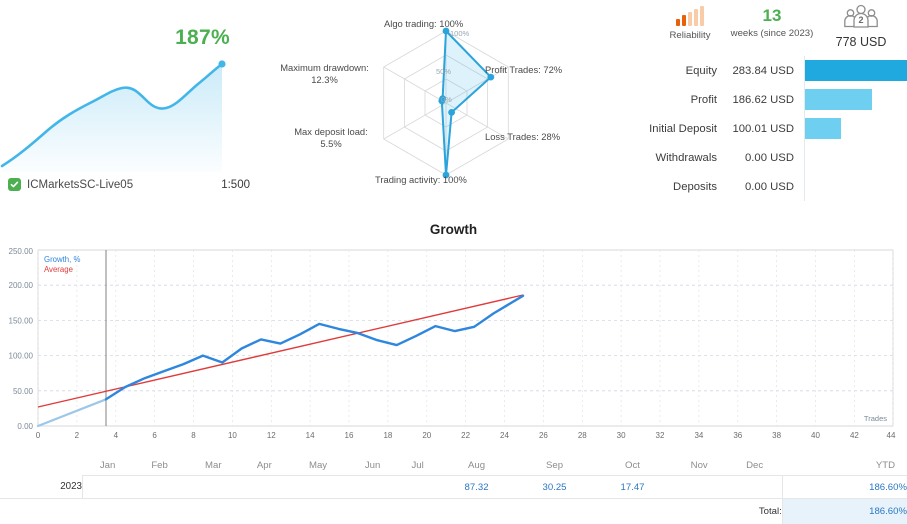 This screenshot has height=524, width=907. Describe the element at coordinates (23, 391) in the screenshot. I see `y-tick-label: 50.00` at that location.